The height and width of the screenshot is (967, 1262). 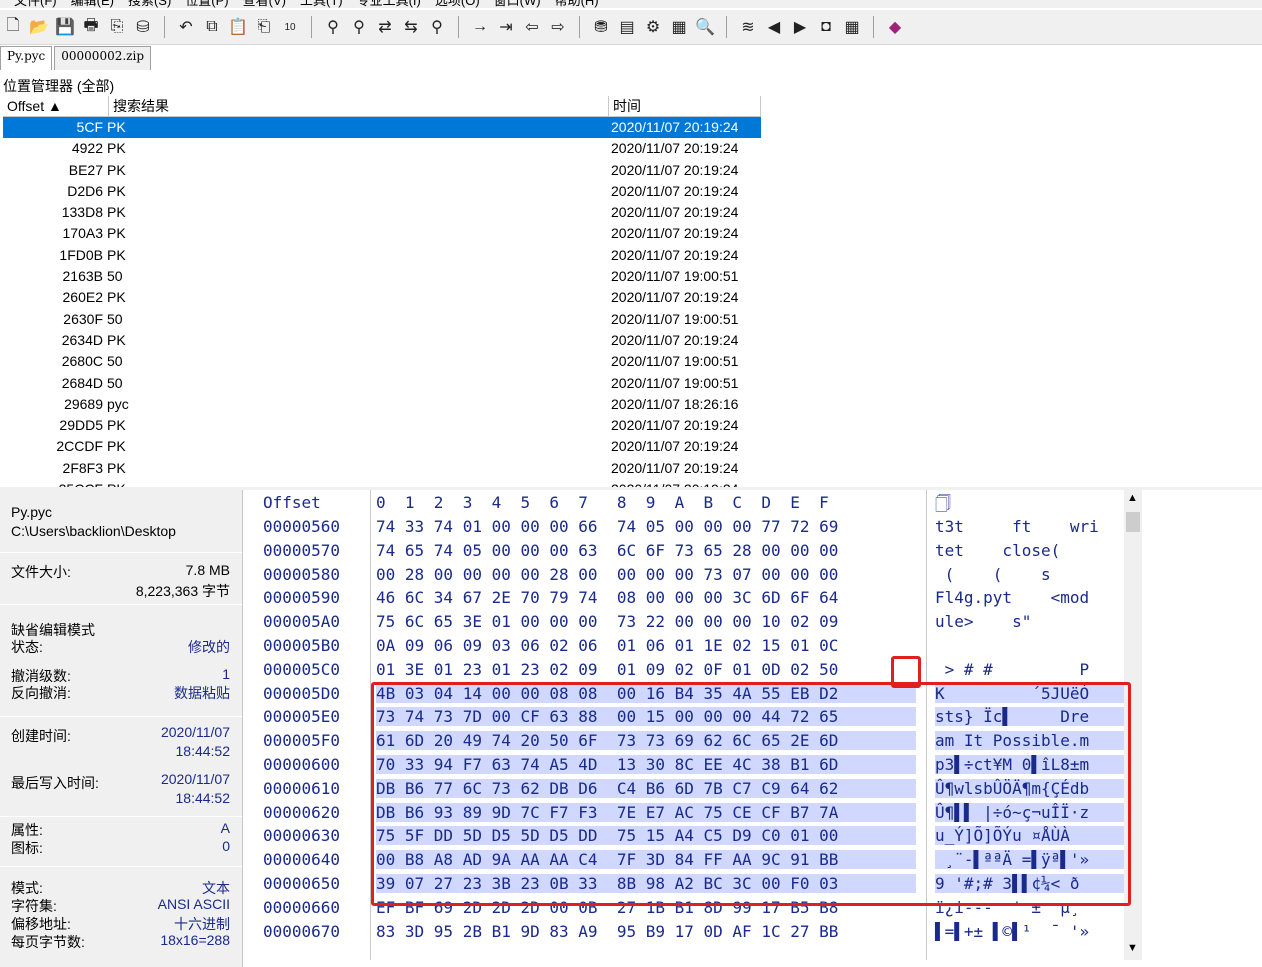 I want to click on menu-item: 文件(F), so click(x=35, y=4).